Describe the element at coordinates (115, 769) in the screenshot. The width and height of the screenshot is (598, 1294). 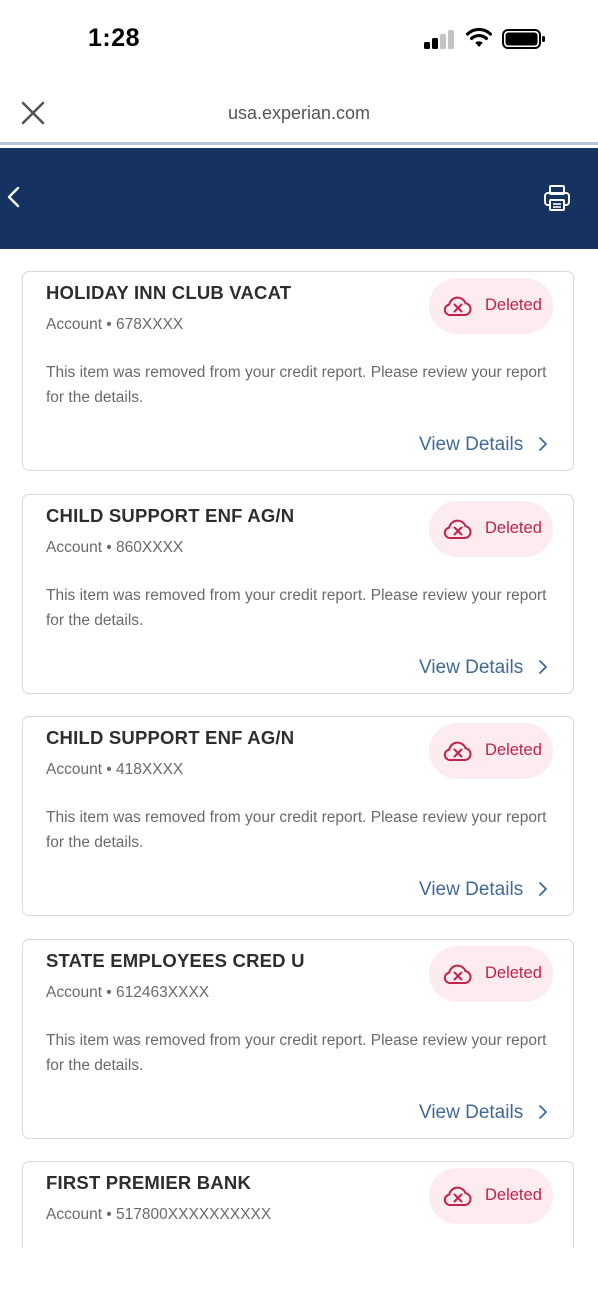
I see `account-number: Account • 418XXXX` at that location.